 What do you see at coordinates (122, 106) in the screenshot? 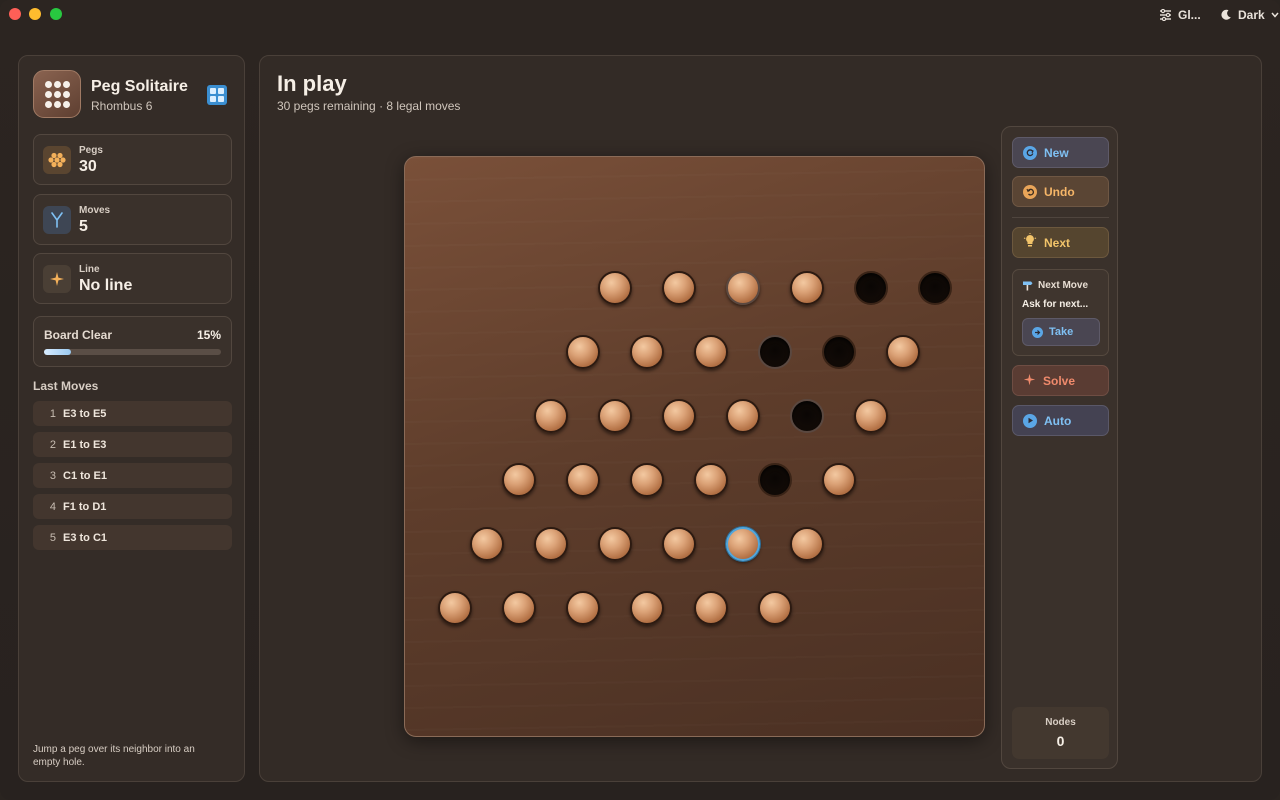
I see `board-variant-label: Rhombus 6` at bounding box center [122, 106].